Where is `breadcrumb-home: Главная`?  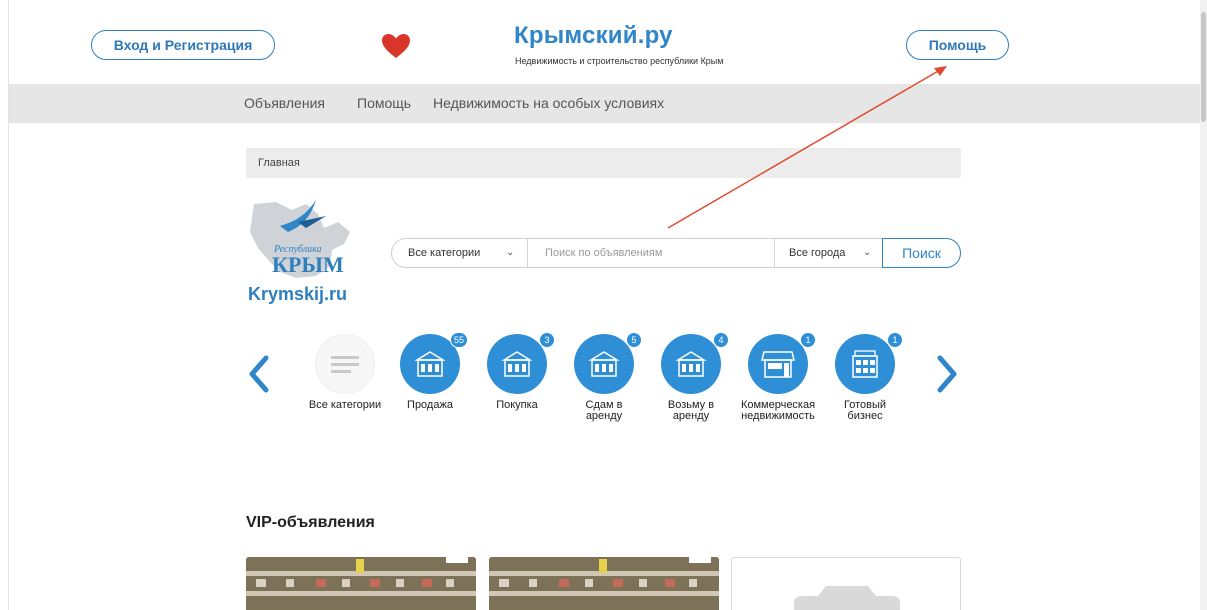 breadcrumb-home: Главная is located at coordinates (279, 163).